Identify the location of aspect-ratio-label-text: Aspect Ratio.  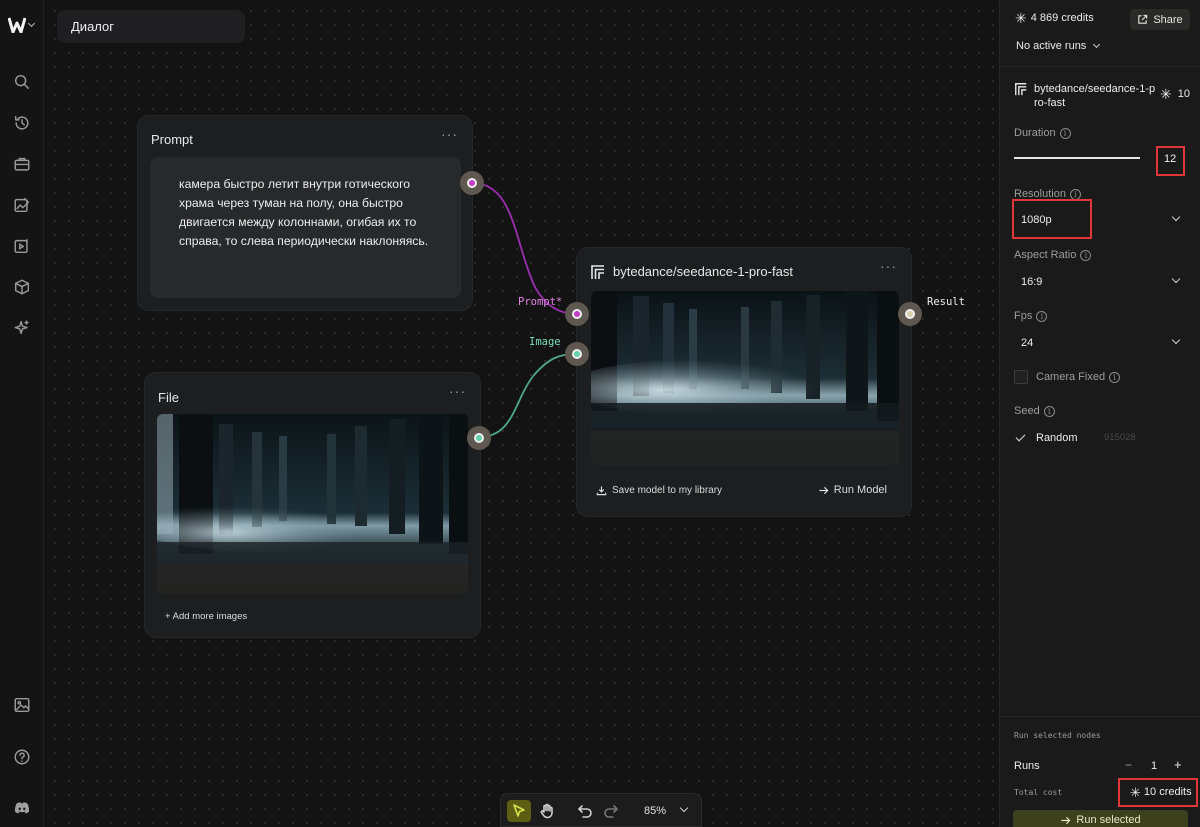
(1045, 255).